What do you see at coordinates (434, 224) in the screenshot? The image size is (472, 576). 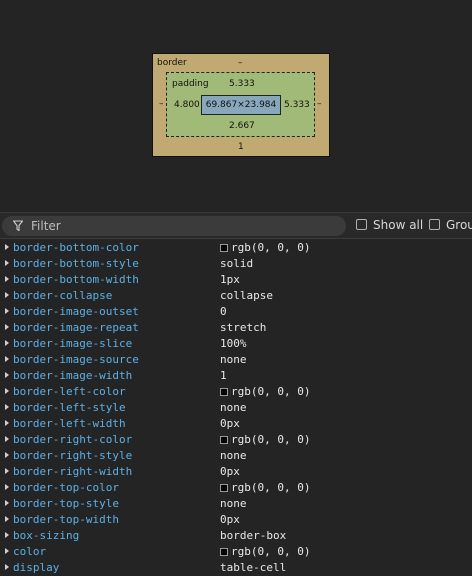 I see `group-checkbox` at bounding box center [434, 224].